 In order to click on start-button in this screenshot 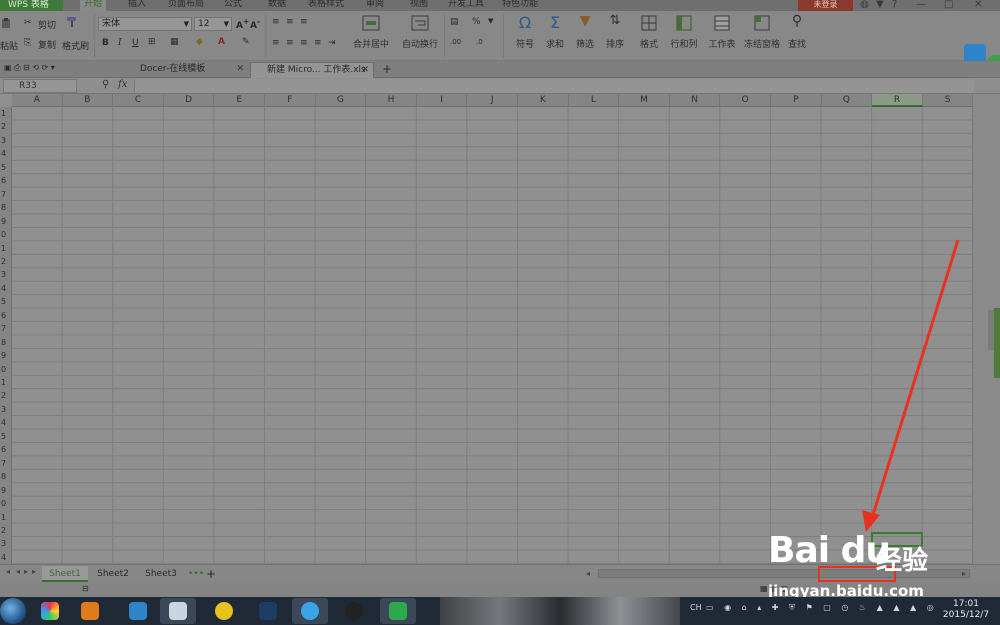, I will do `click(13, 611)`.